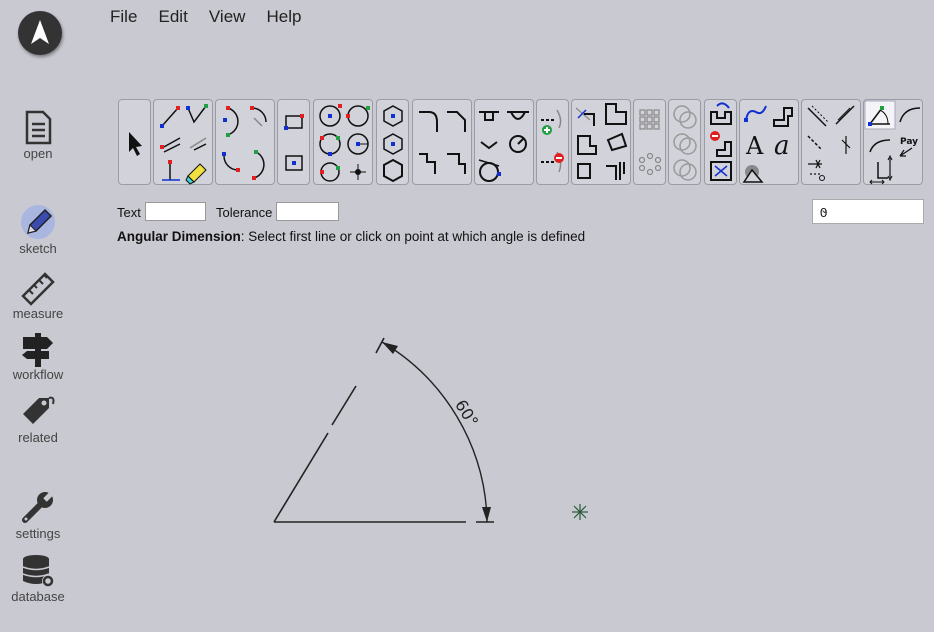 The height and width of the screenshot is (632, 934). Describe the element at coordinates (580, 512) in the screenshot. I see `cursor-crosshair-icon` at that location.